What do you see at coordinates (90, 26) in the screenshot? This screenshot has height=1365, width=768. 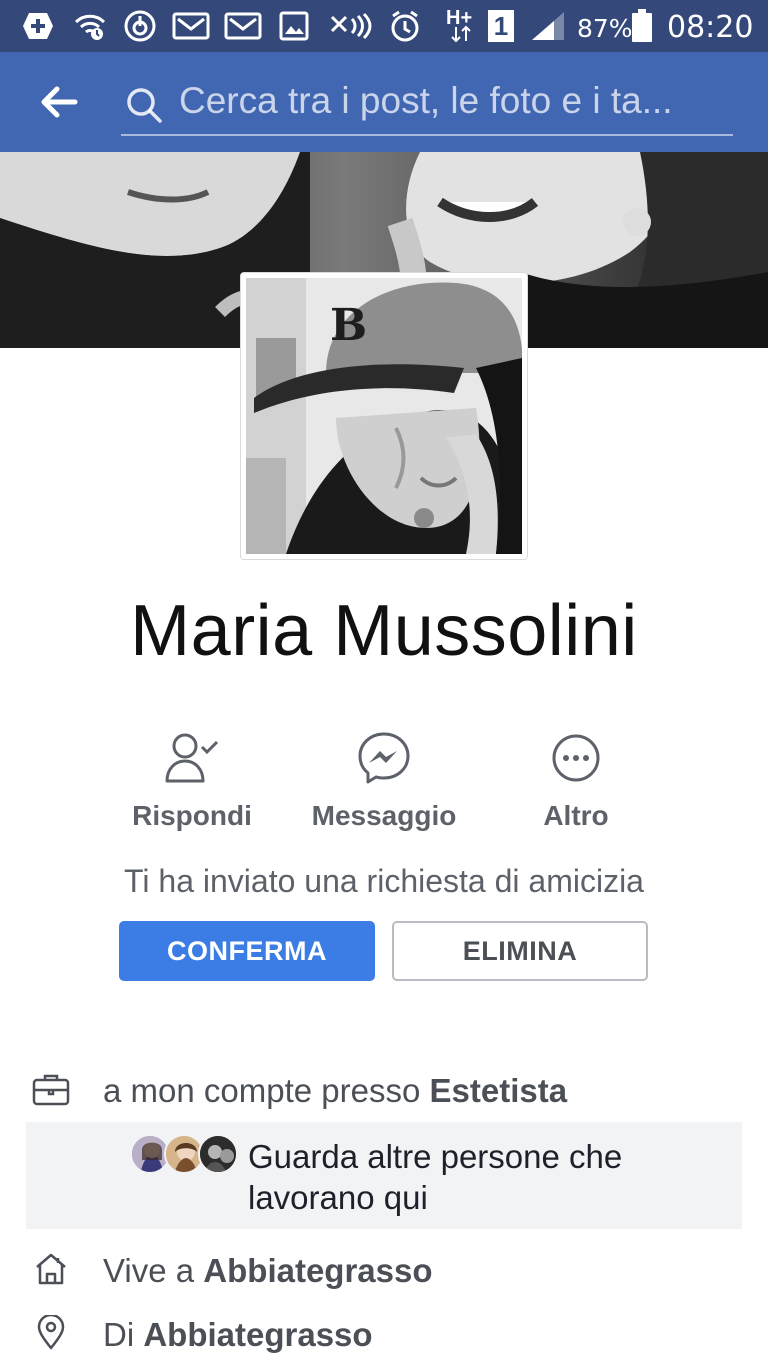 I see `wifi-icon` at bounding box center [90, 26].